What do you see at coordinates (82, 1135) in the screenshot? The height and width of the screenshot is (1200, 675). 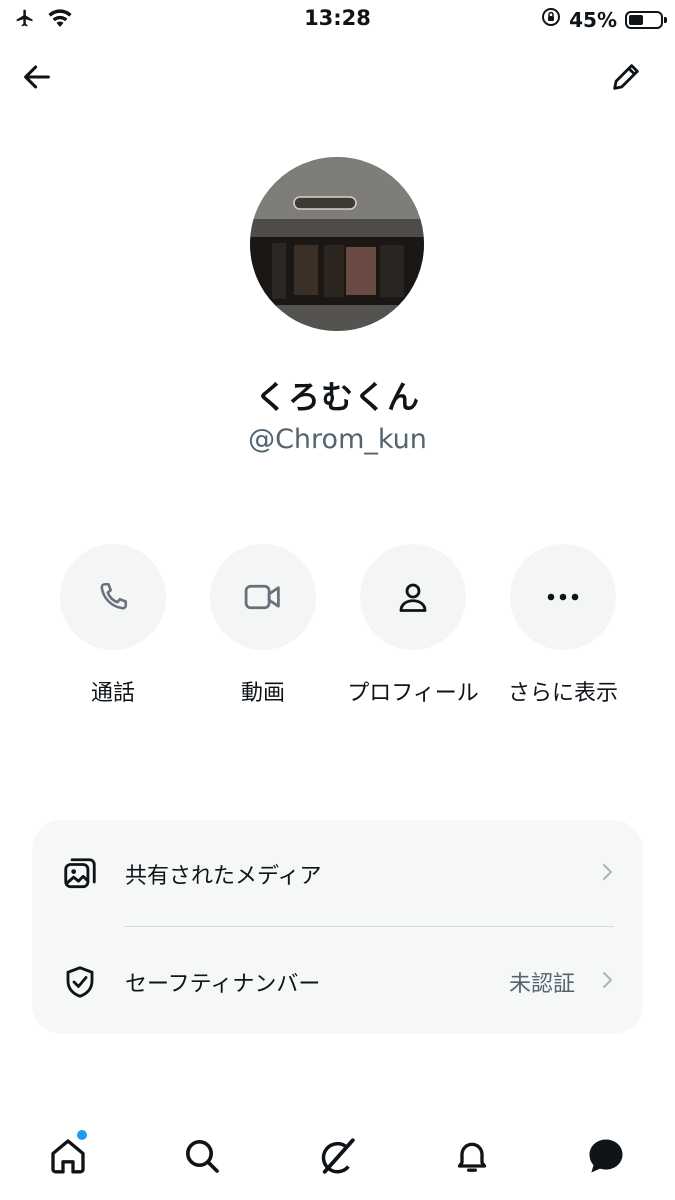 I see `notification-dot` at bounding box center [82, 1135].